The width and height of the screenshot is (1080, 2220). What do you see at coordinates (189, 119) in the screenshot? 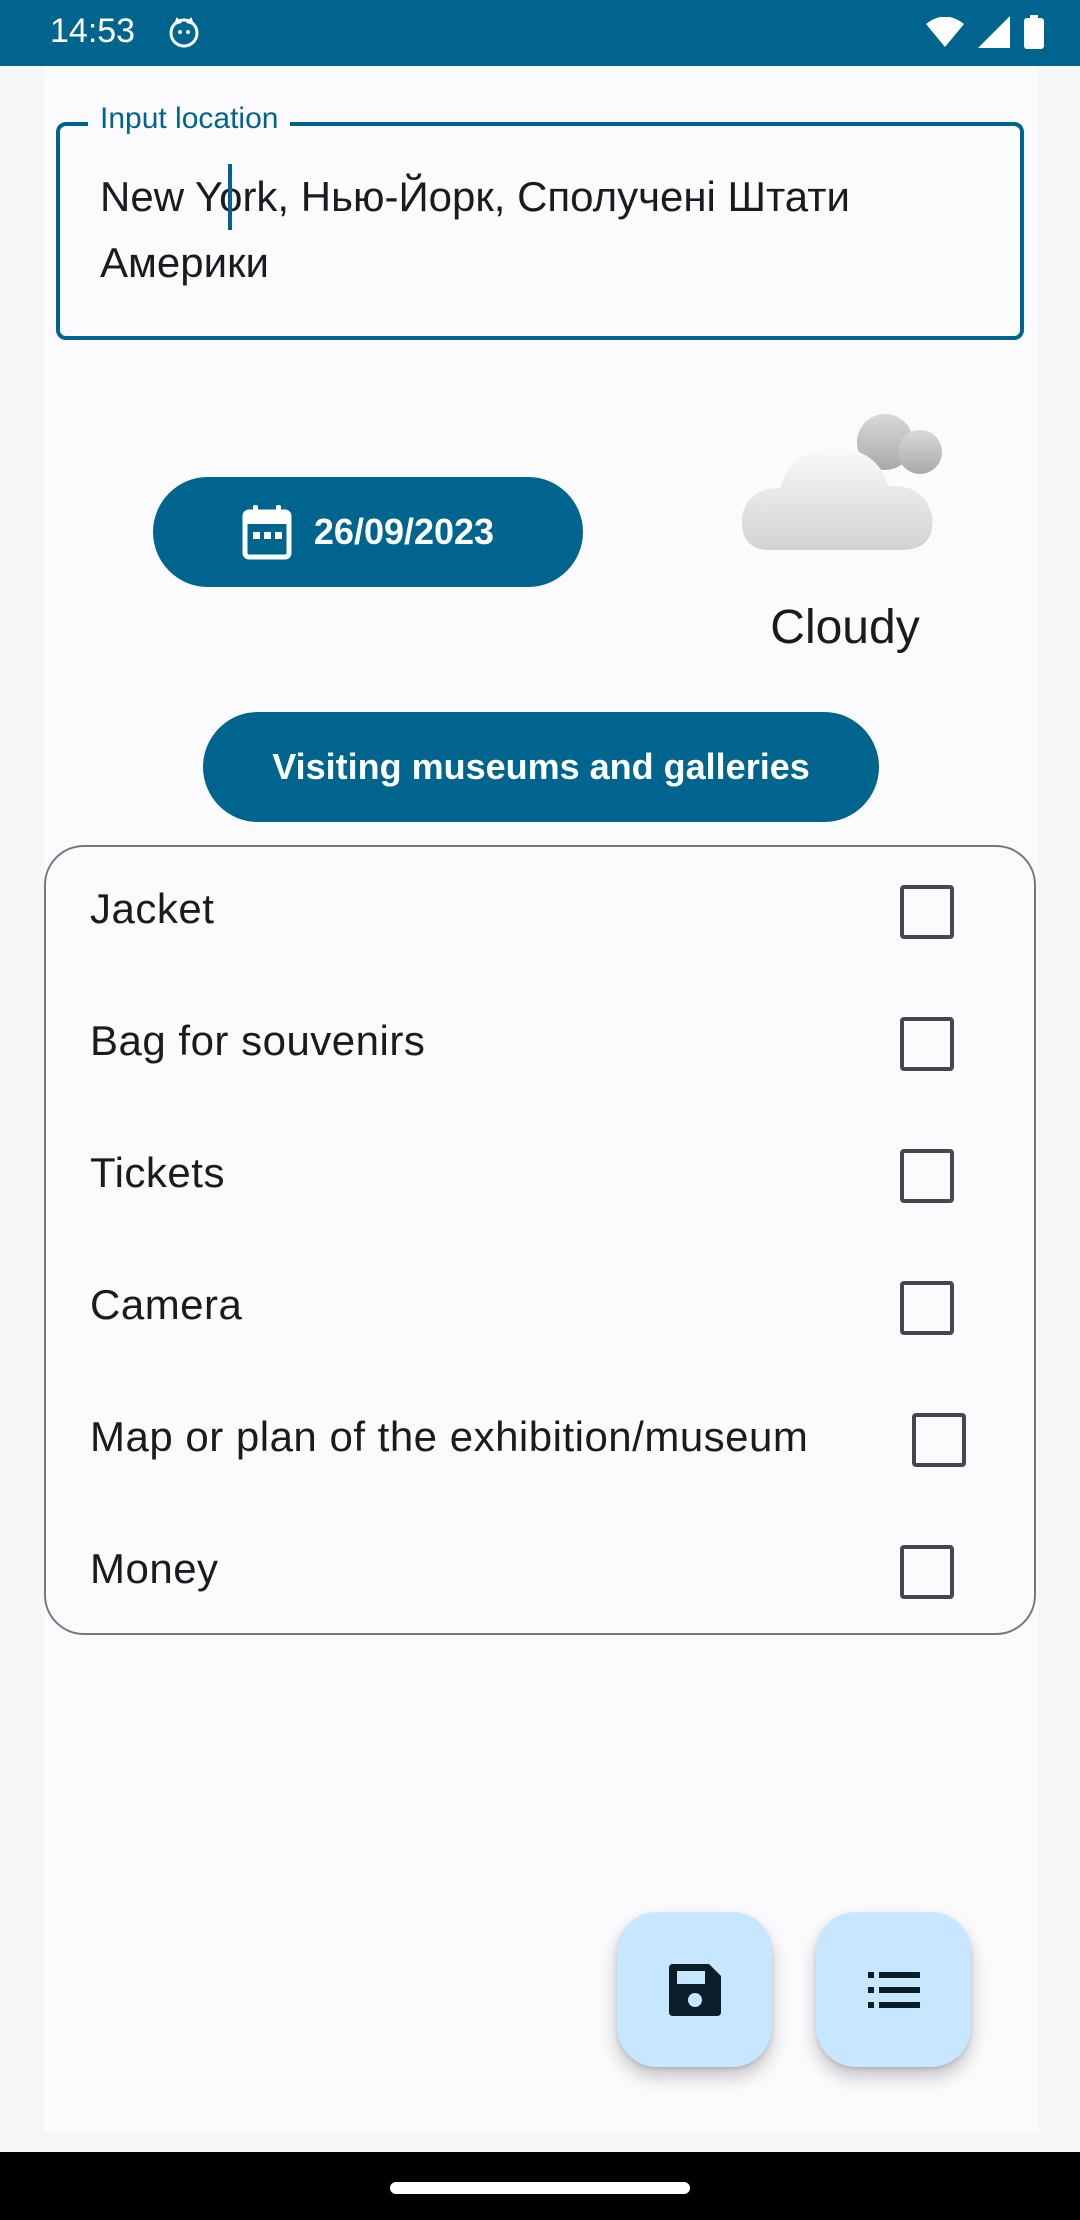
I see `location-input-label: Input location` at bounding box center [189, 119].